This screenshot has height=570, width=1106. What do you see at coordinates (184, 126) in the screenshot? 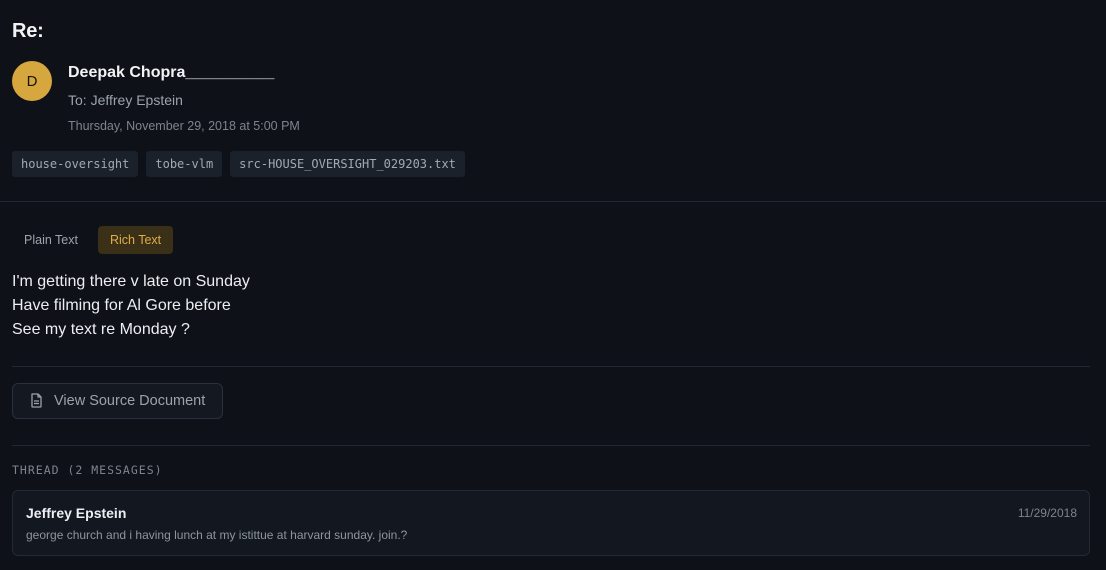
I see `email-date: Thursday, November 29, 2018 at 5:00 PM` at bounding box center [184, 126].